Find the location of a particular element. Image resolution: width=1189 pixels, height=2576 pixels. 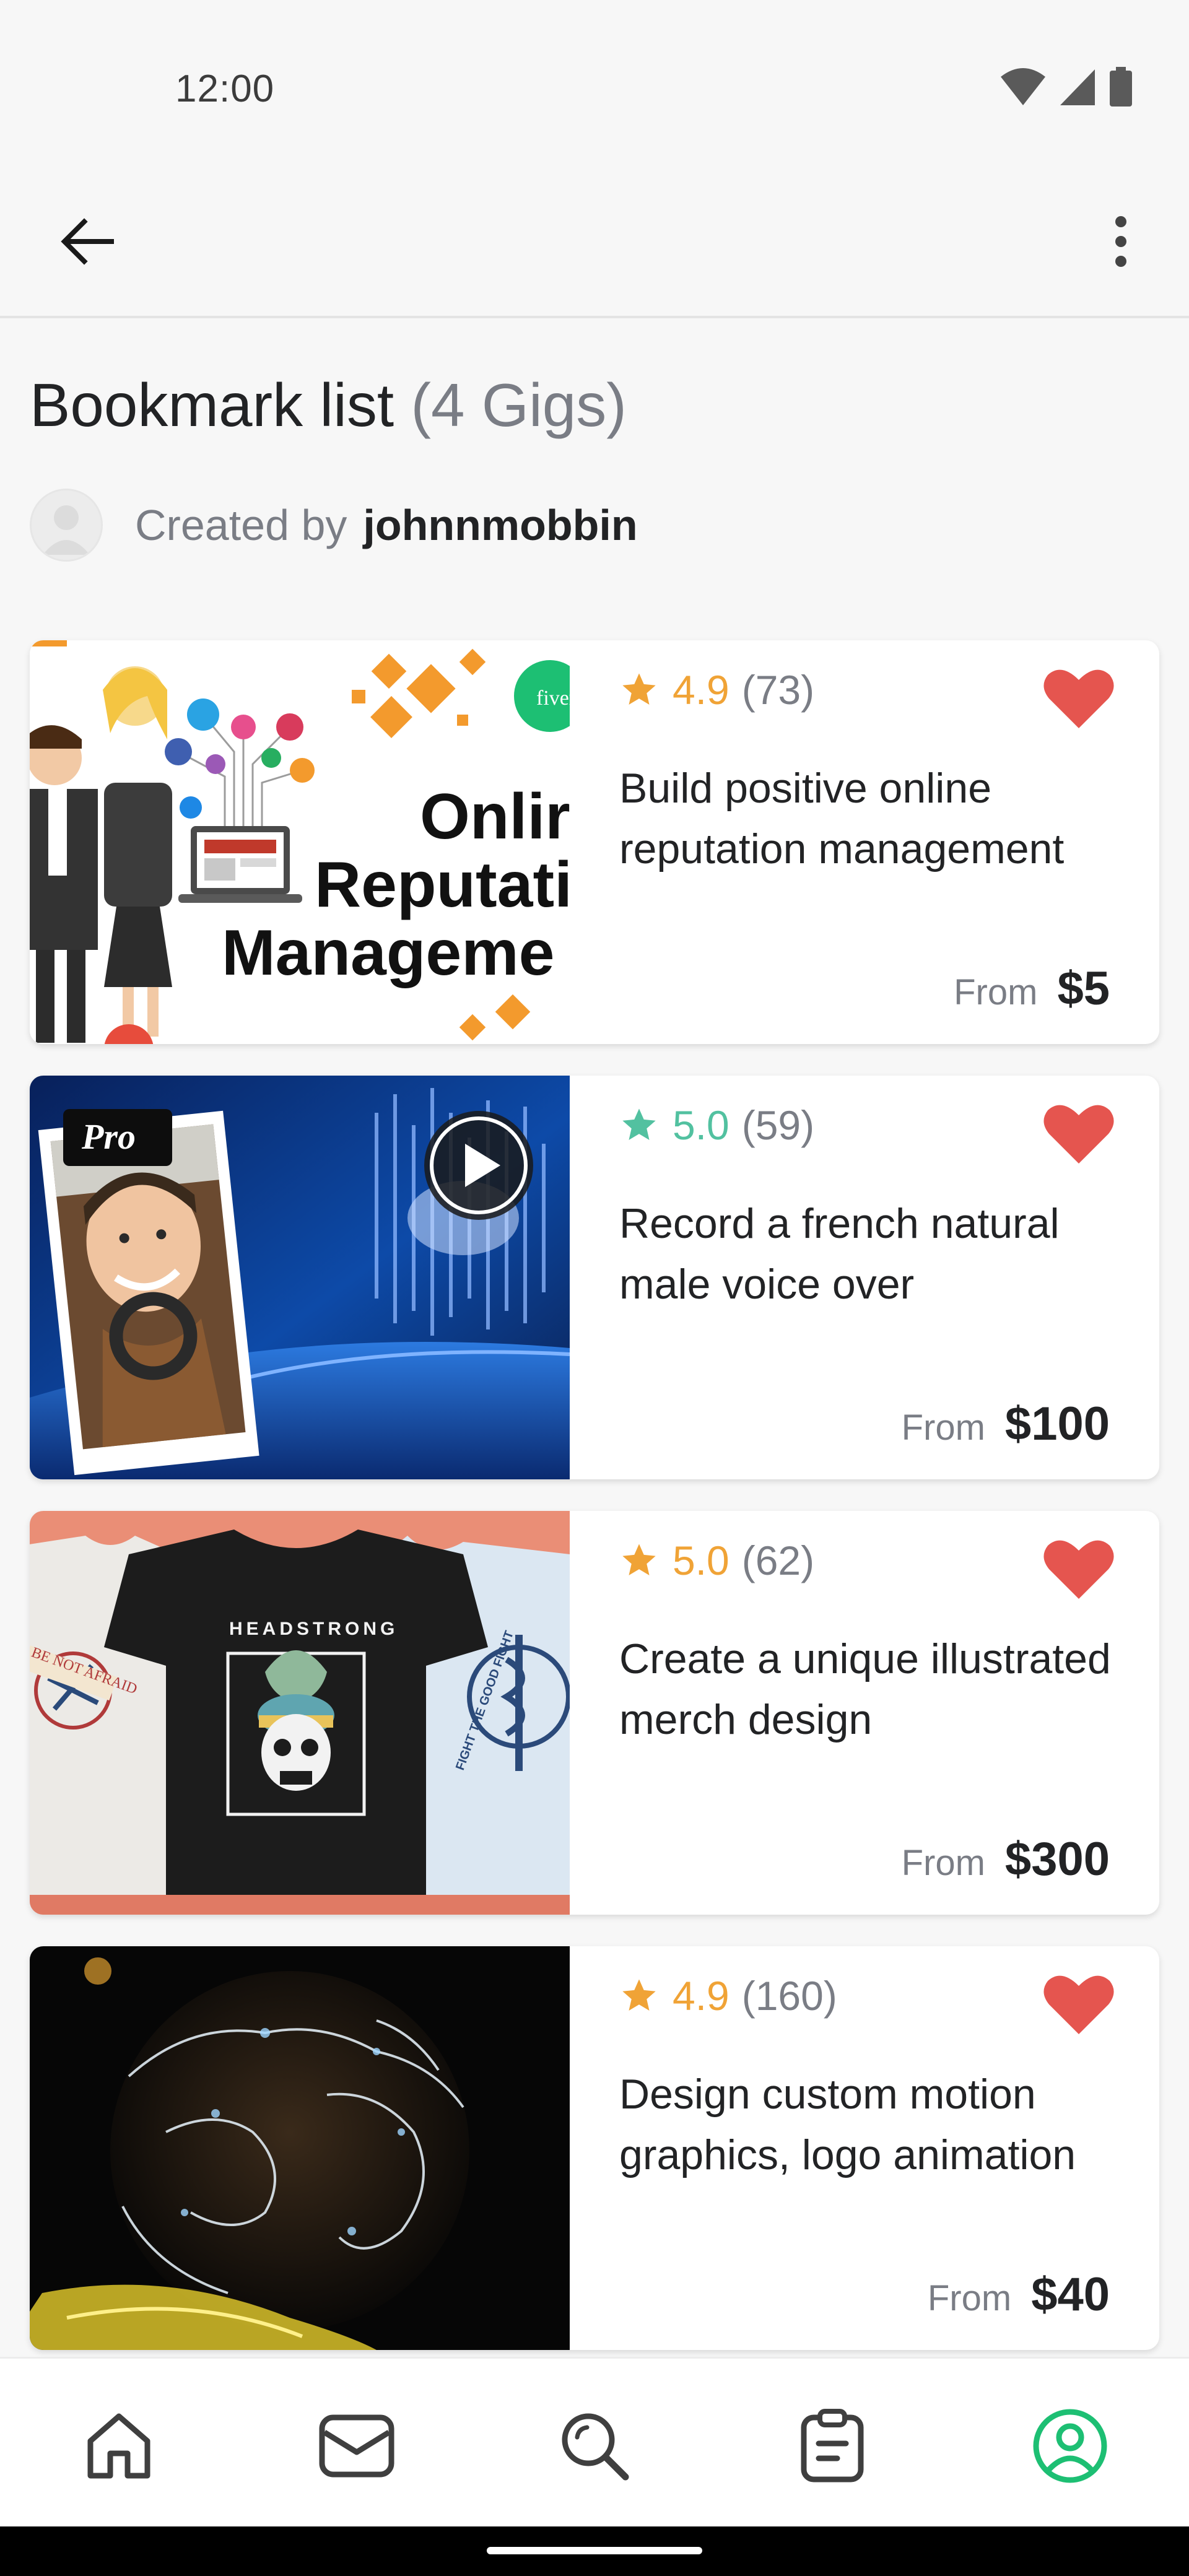

price-row: From $300 is located at coordinates (1006, 1859).